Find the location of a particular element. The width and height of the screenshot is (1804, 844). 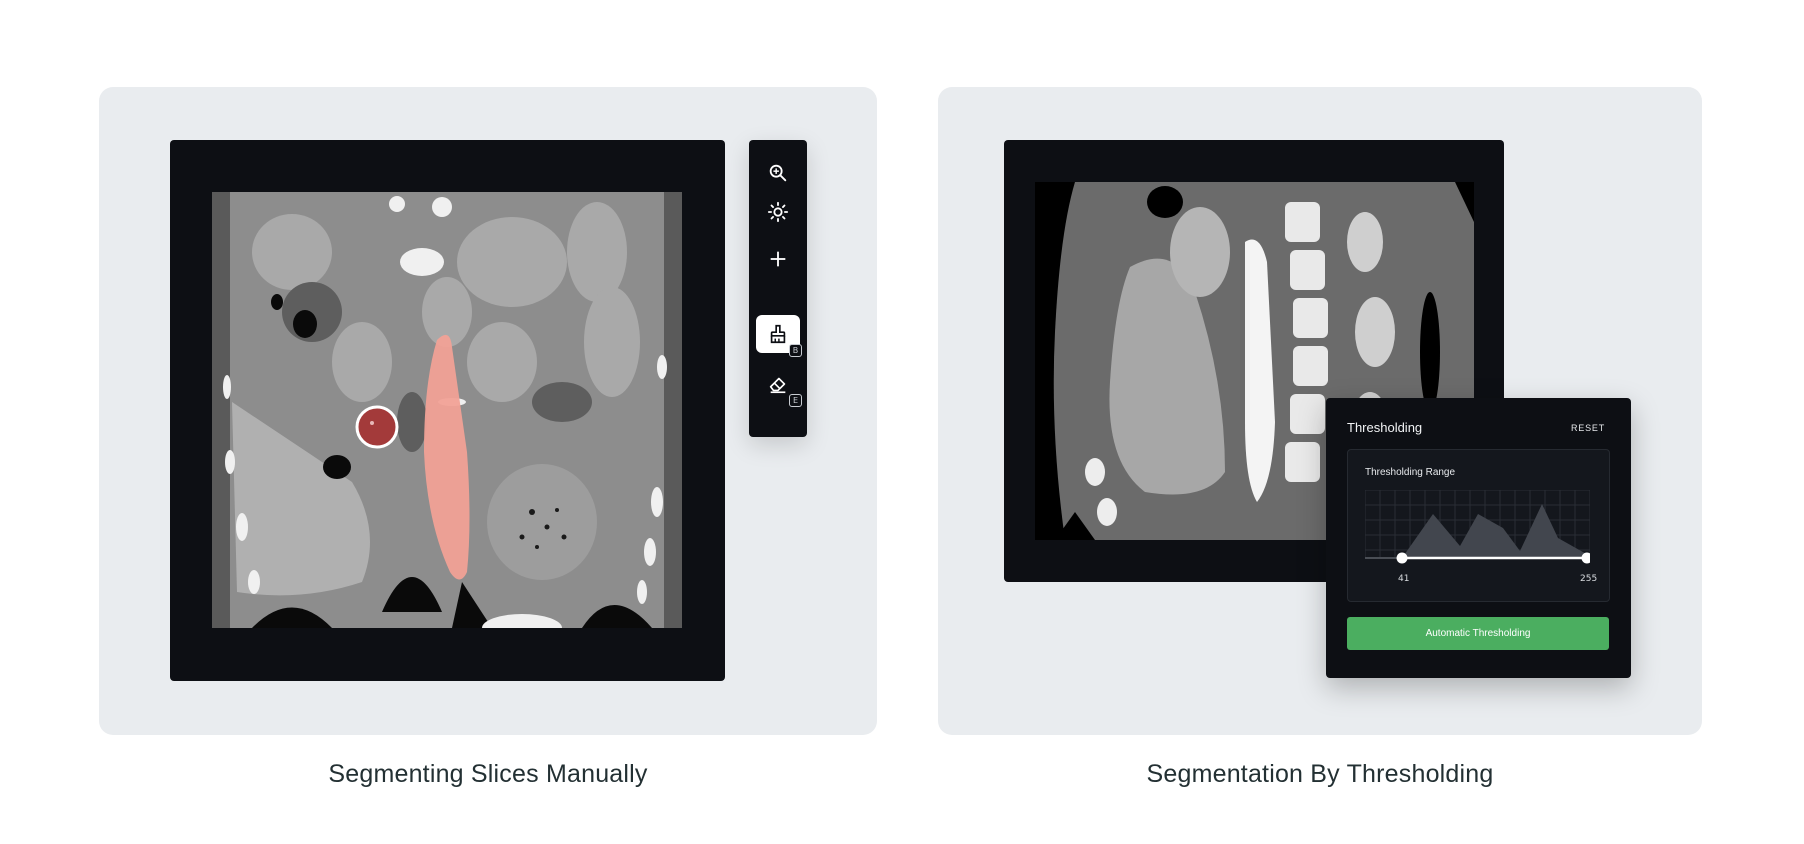

zoom-tool-button is located at coordinates (778, 173).